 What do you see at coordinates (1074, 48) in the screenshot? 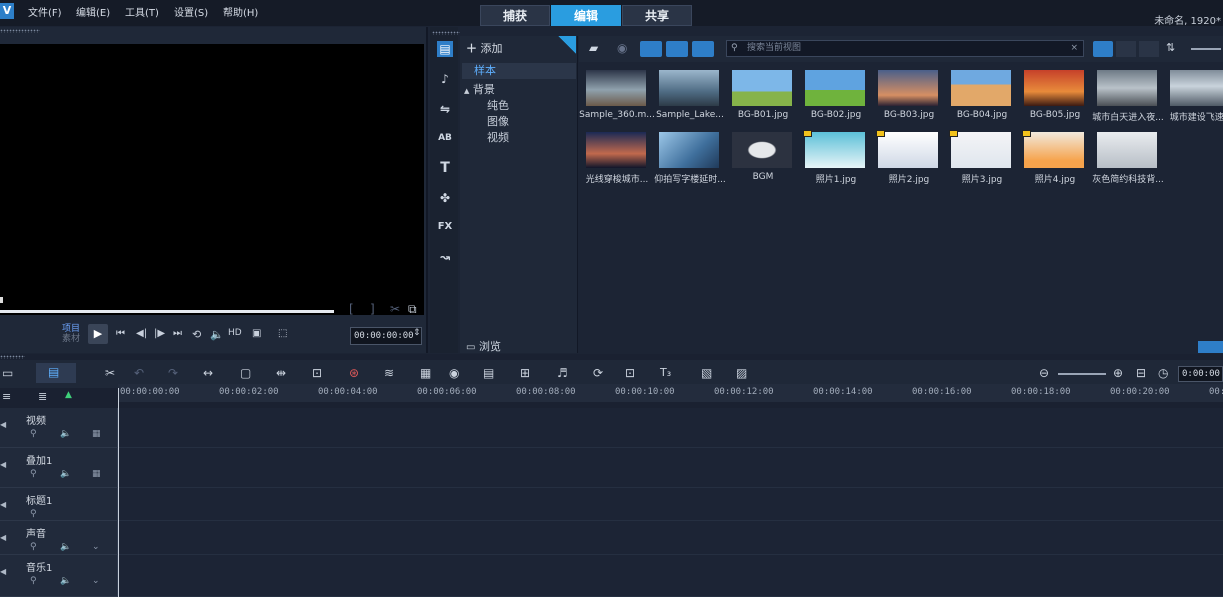
I see `clear-search-icon: ×` at bounding box center [1074, 48].